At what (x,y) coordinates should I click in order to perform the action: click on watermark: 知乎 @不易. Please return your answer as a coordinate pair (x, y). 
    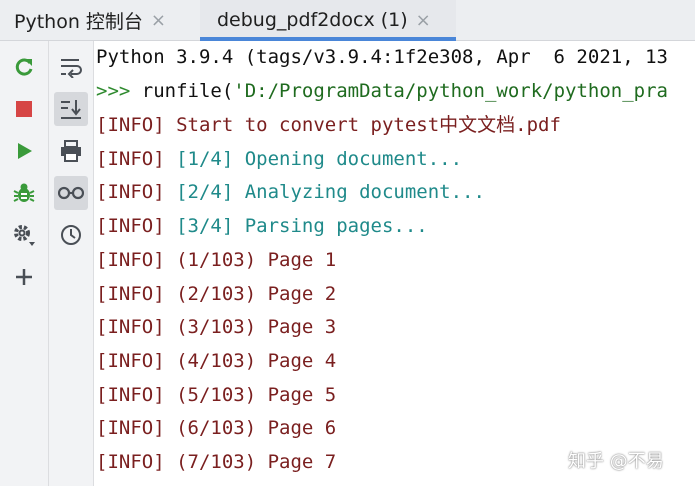
    Looking at the image, I should click on (616, 461).